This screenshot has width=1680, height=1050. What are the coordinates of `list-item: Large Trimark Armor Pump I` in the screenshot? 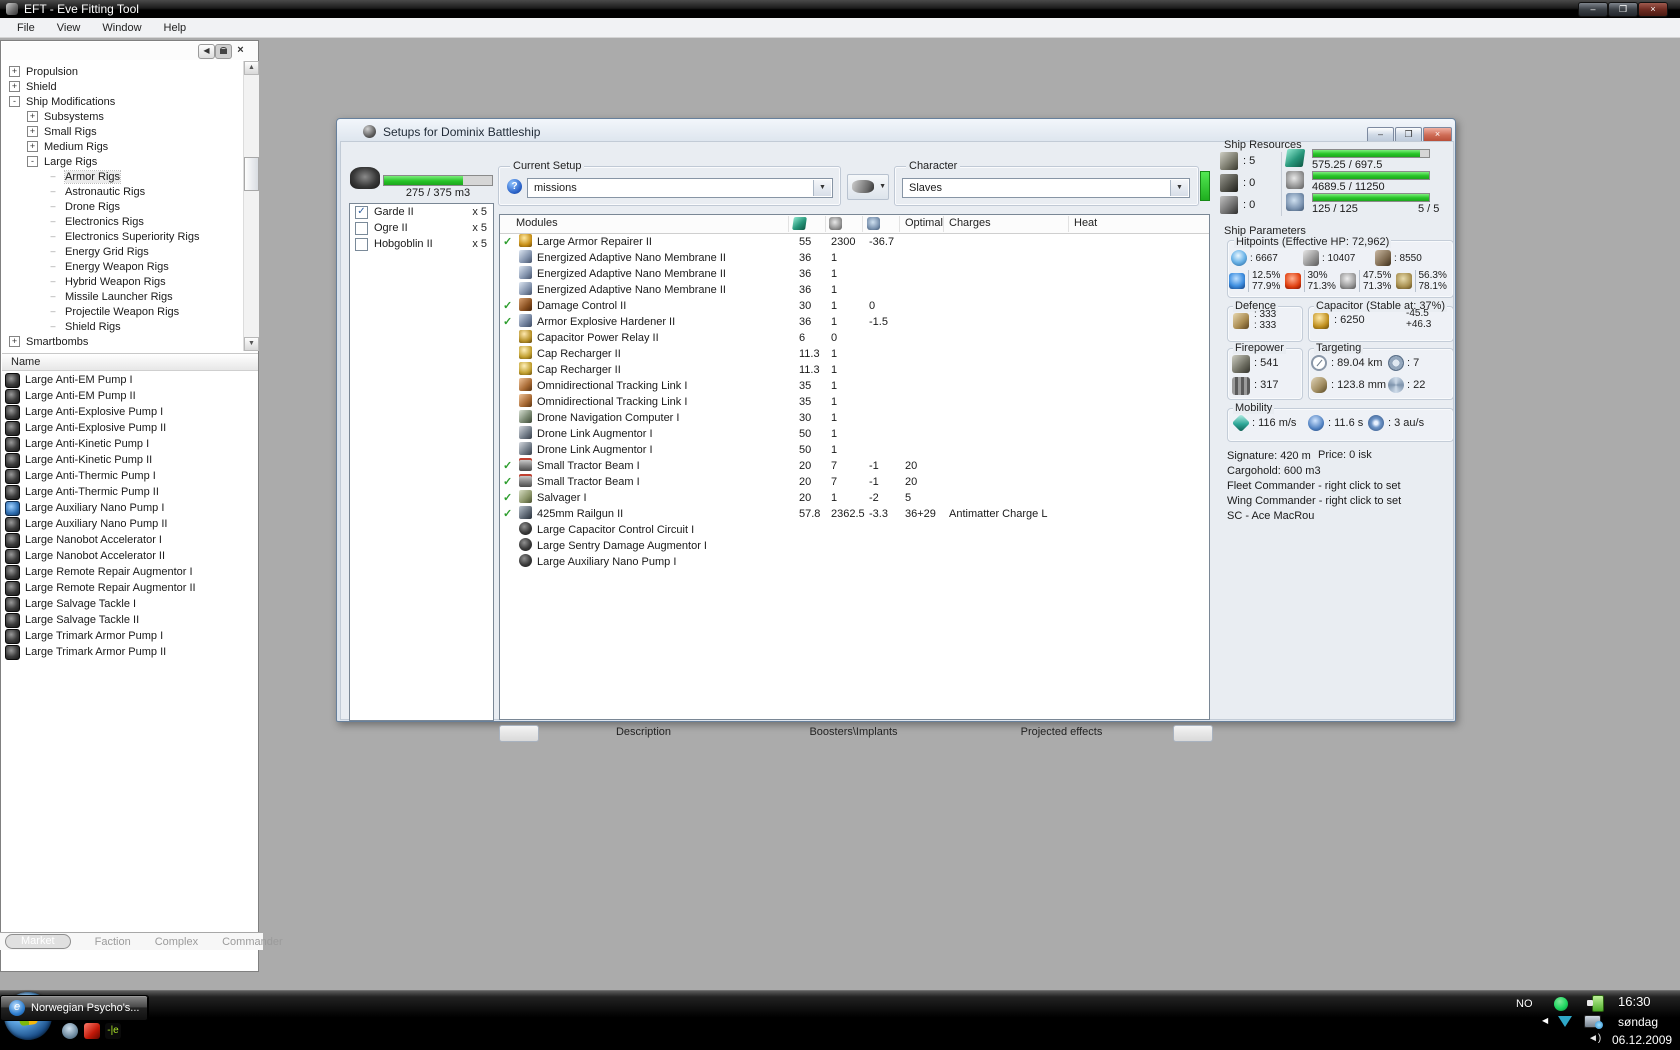 It's located at (130, 636).